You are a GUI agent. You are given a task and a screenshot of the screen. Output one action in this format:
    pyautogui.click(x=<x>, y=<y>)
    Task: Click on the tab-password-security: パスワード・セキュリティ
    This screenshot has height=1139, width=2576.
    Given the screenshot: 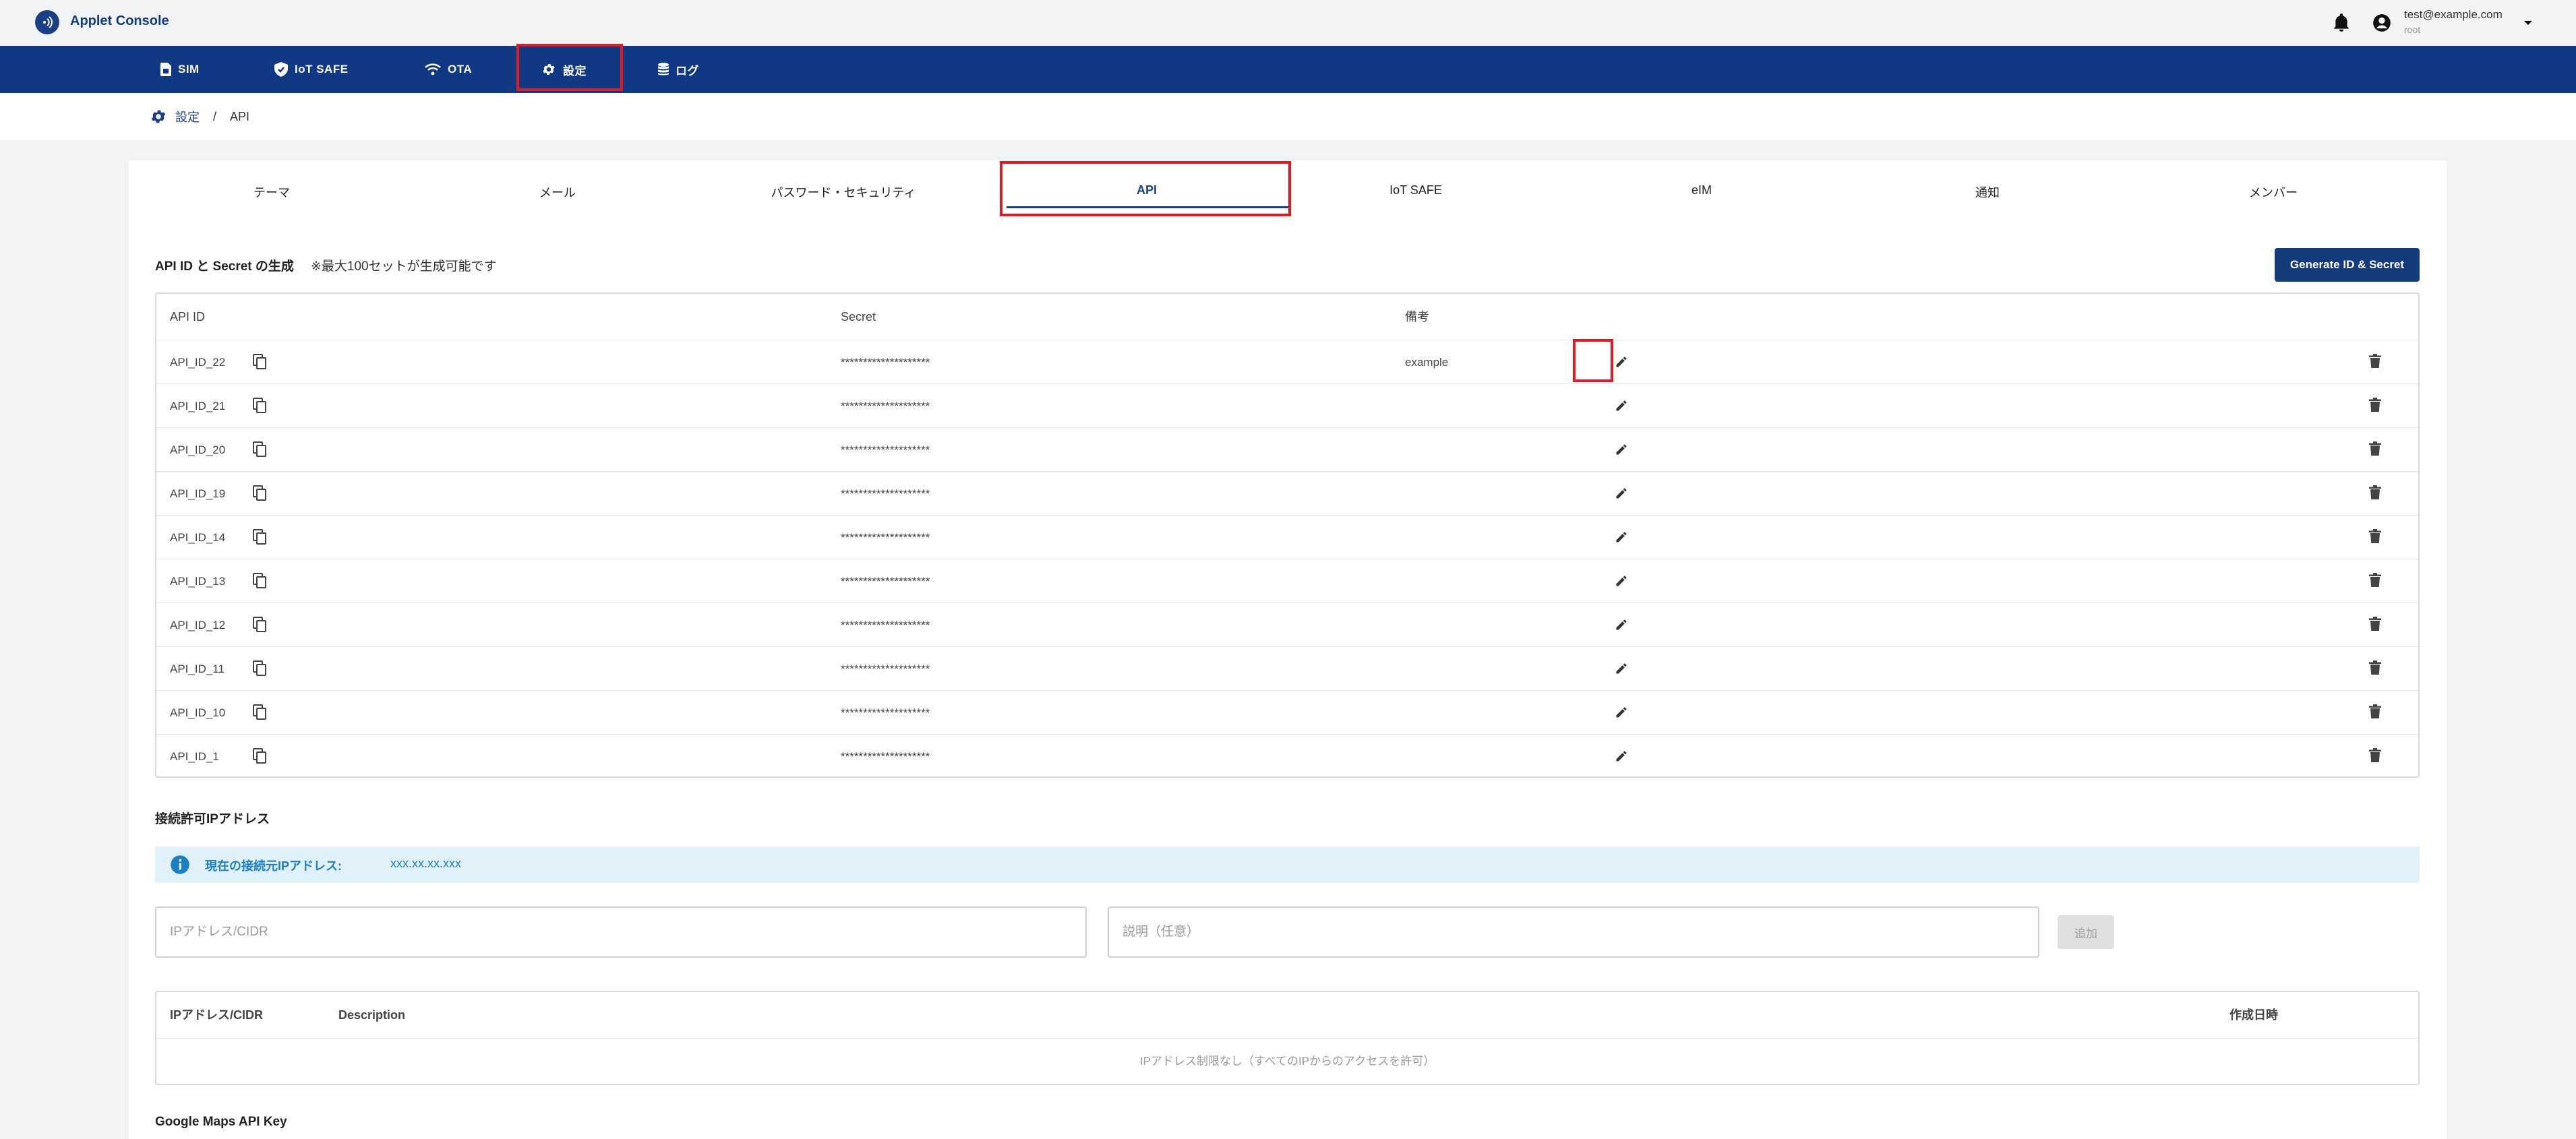 What is the action you would take?
    pyautogui.click(x=843, y=192)
    